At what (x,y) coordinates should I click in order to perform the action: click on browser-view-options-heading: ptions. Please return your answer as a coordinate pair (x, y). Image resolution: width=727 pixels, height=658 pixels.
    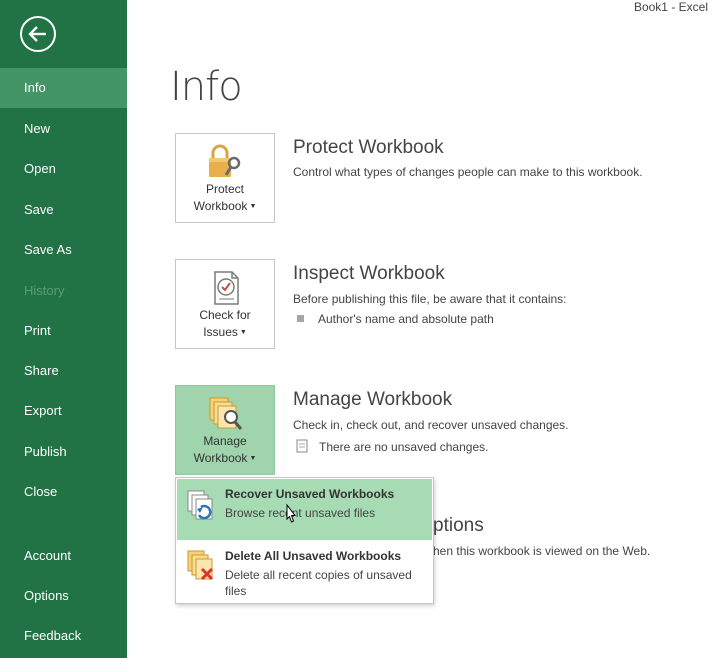
    Looking at the image, I should click on (458, 525).